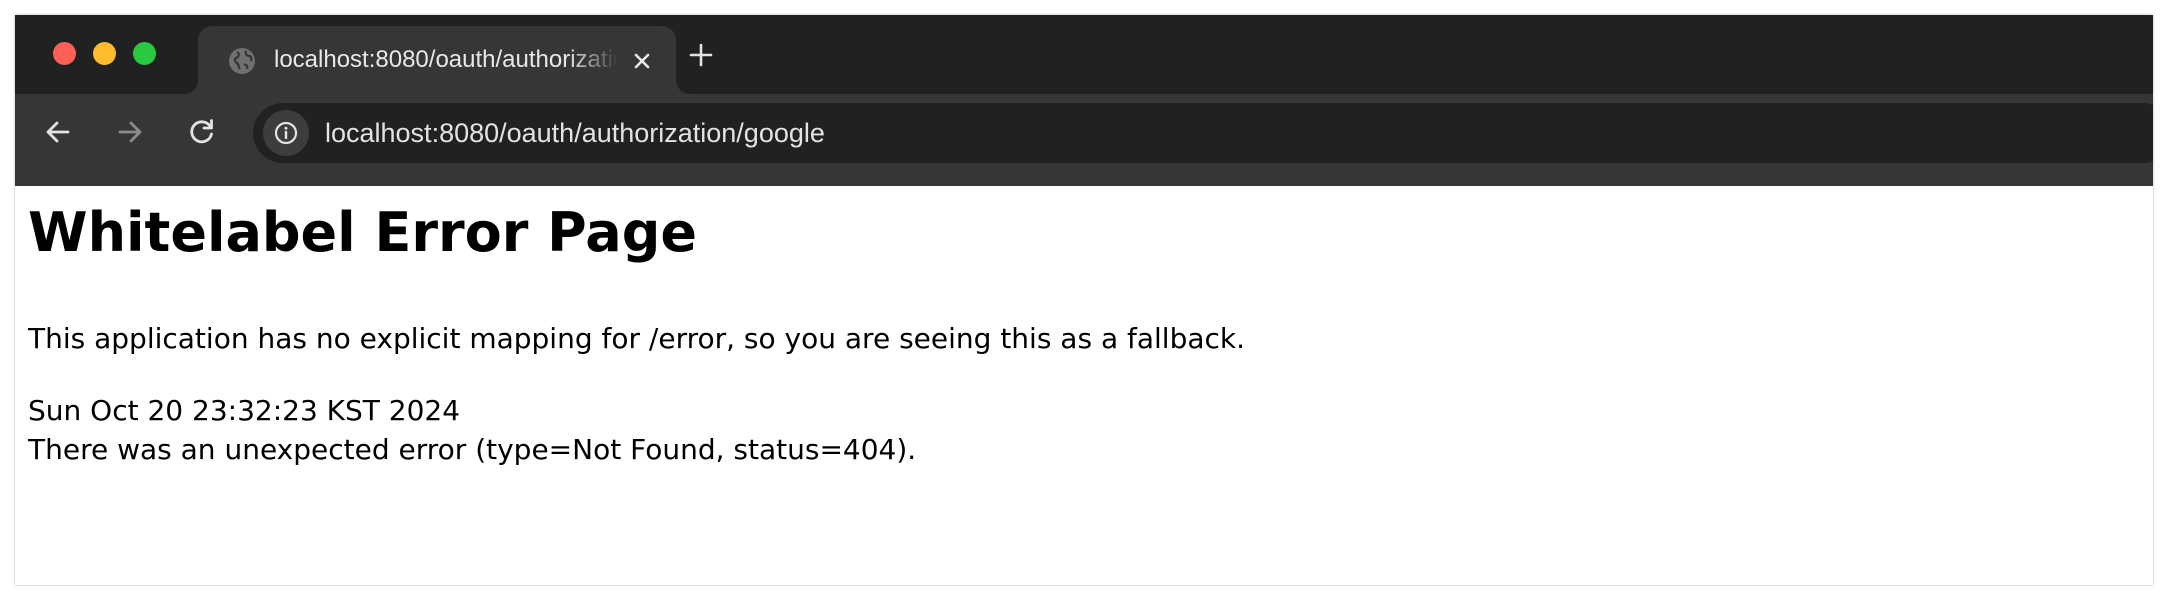 This screenshot has width=2168, height=600. Describe the element at coordinates (144, 53) in the screenshot. I see `zoom-window-button` at that location.